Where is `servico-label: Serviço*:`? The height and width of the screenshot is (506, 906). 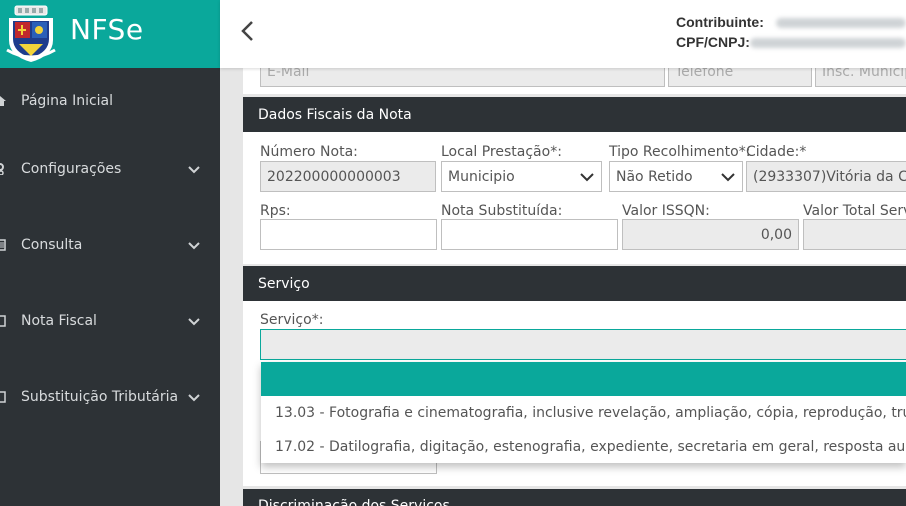
servico-label: Serviço*: is located at coordinates (292, 320).